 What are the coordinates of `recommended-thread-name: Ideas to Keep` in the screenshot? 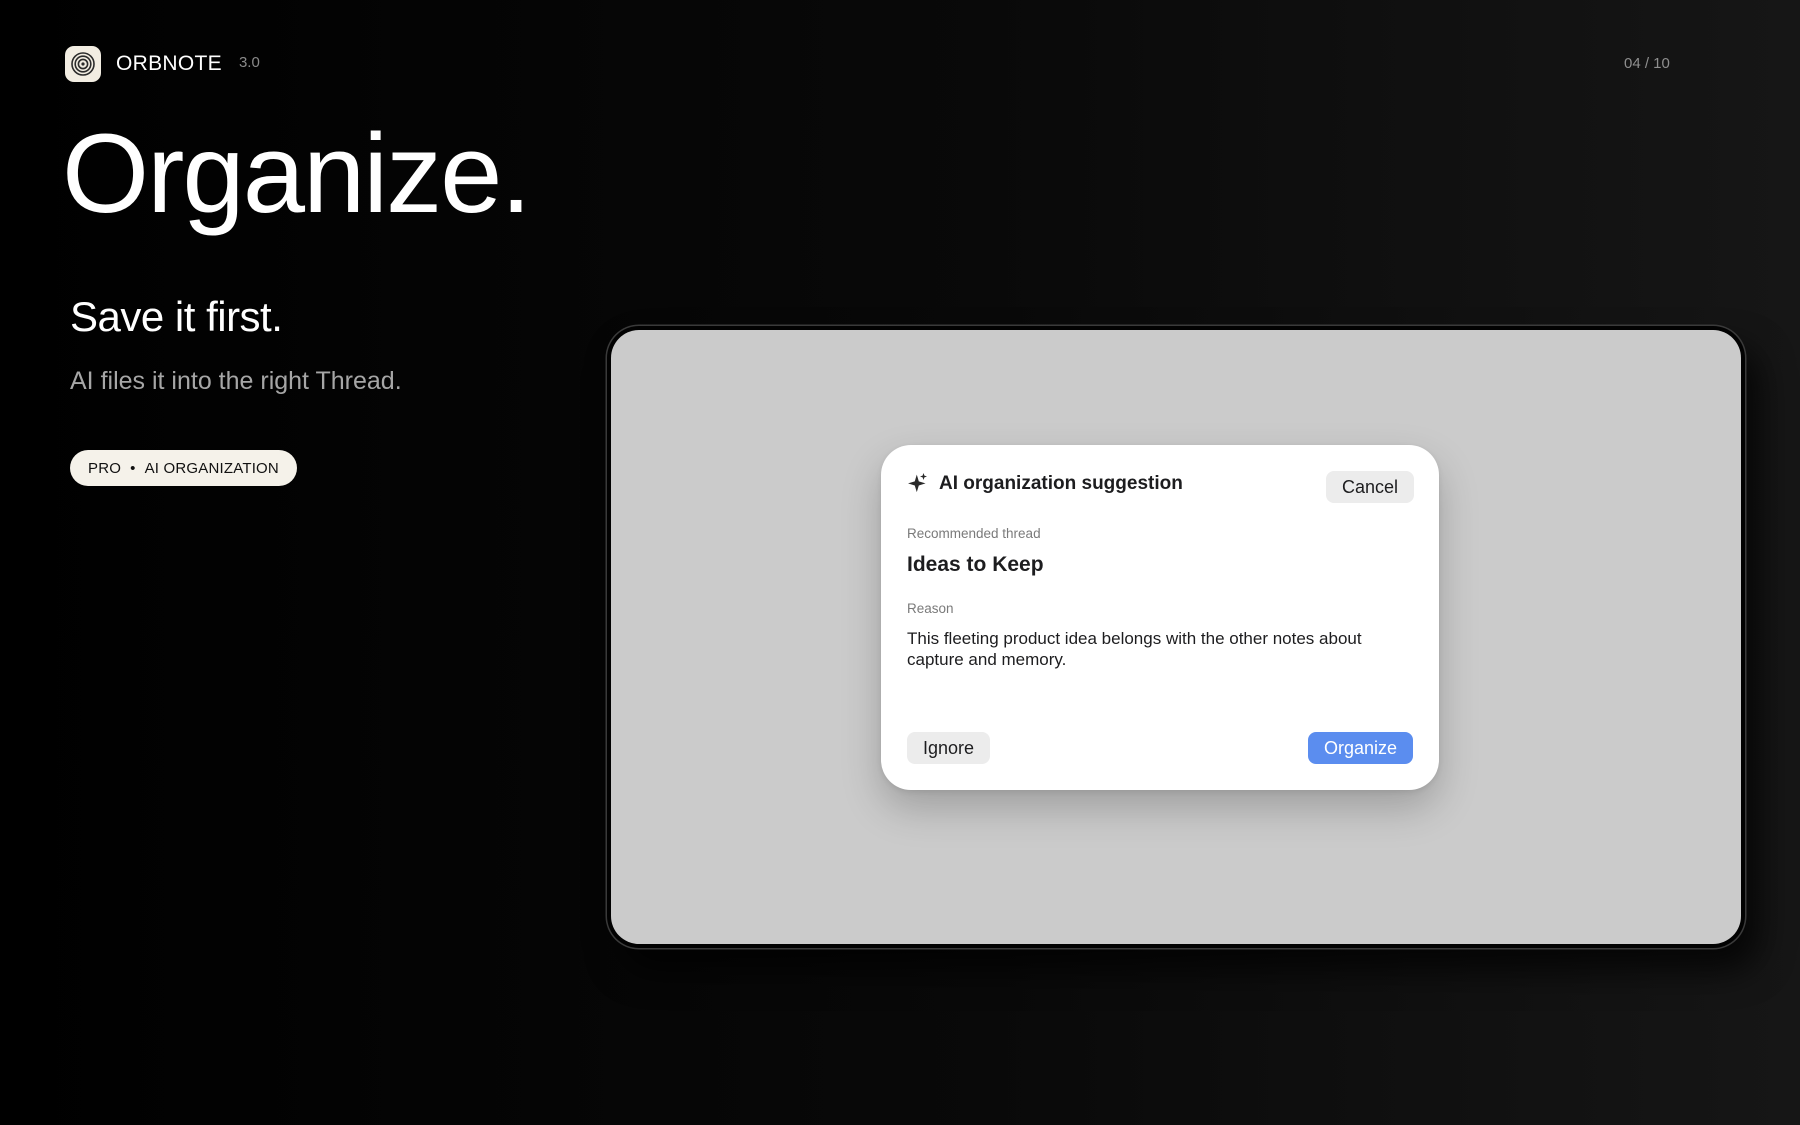 It's located at (975, 564).